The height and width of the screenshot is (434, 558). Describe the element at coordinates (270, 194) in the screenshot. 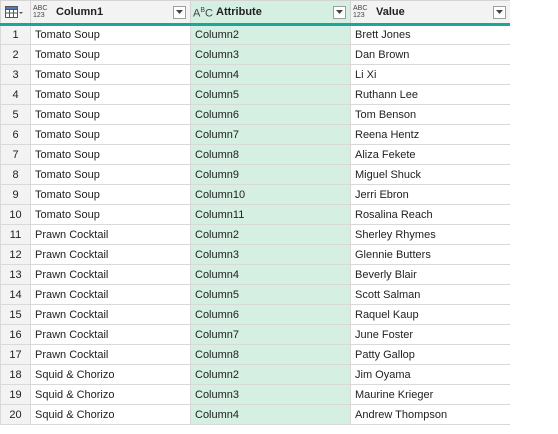

I see `cell-attribute: Column10` at that location.